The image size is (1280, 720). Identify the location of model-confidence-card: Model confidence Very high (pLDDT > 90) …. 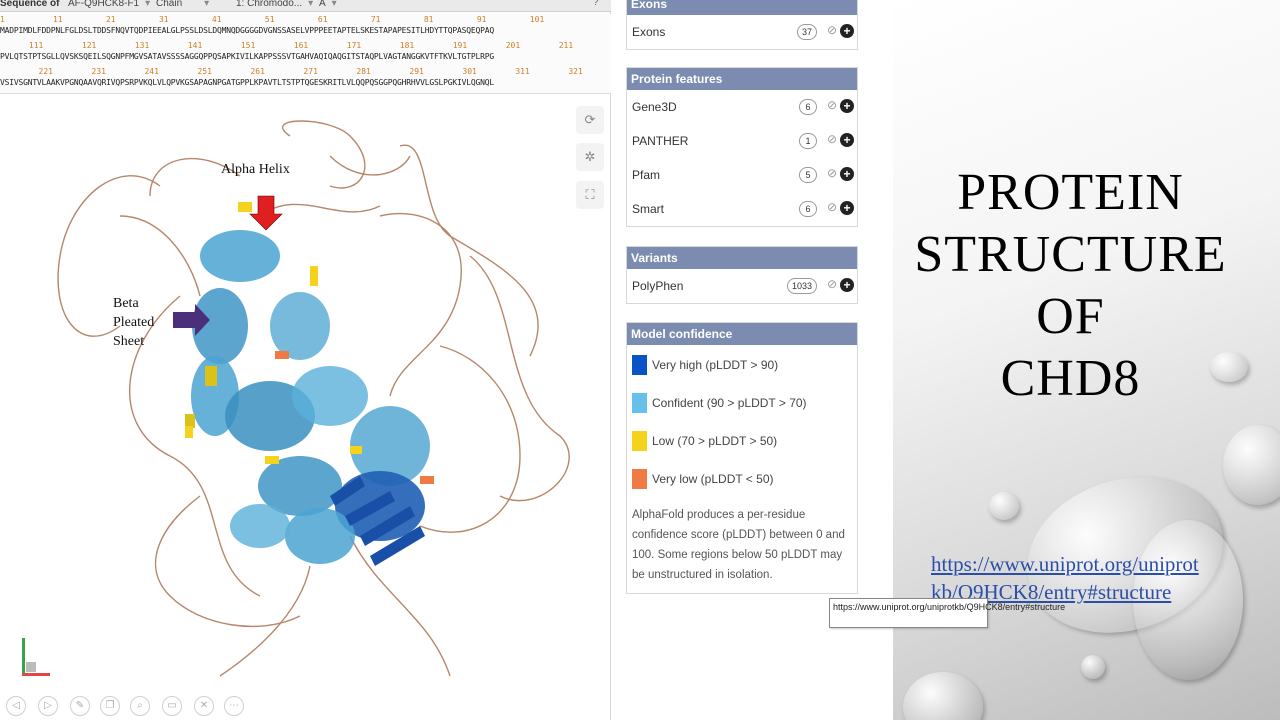
(742, 458).